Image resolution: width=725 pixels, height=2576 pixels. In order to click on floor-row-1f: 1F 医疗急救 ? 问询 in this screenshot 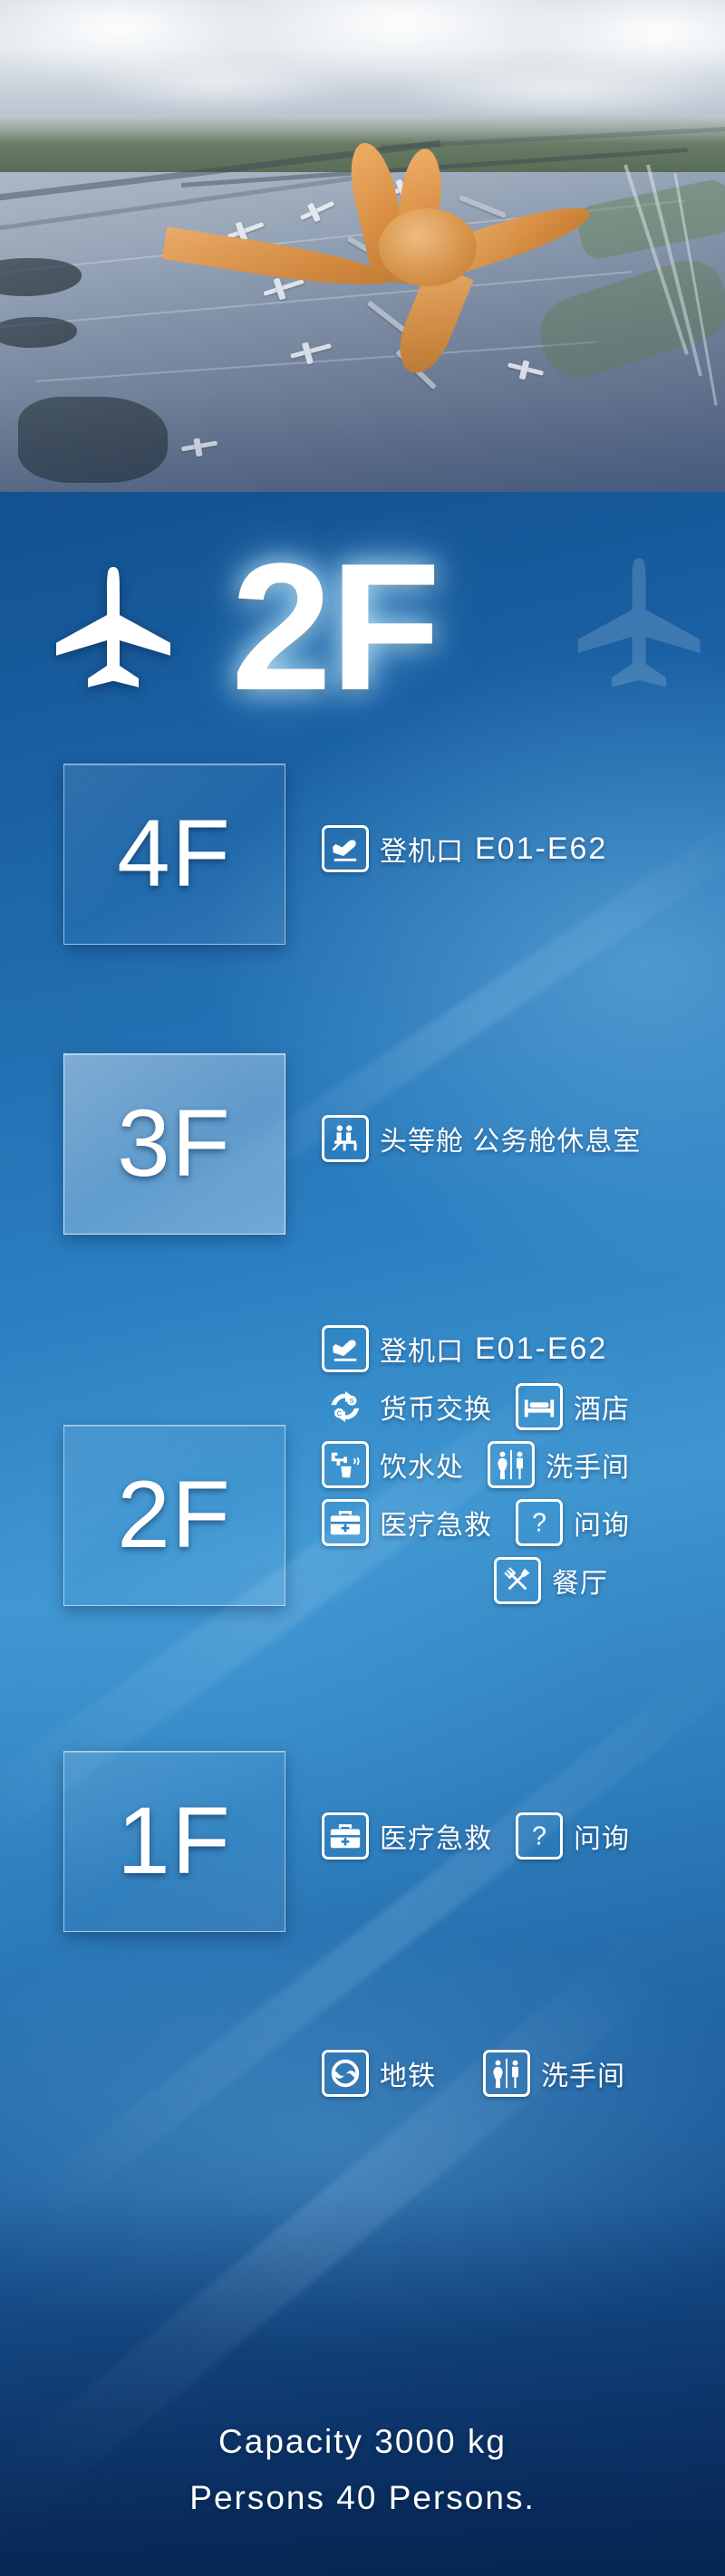, I will do `click(362, 1864)`.